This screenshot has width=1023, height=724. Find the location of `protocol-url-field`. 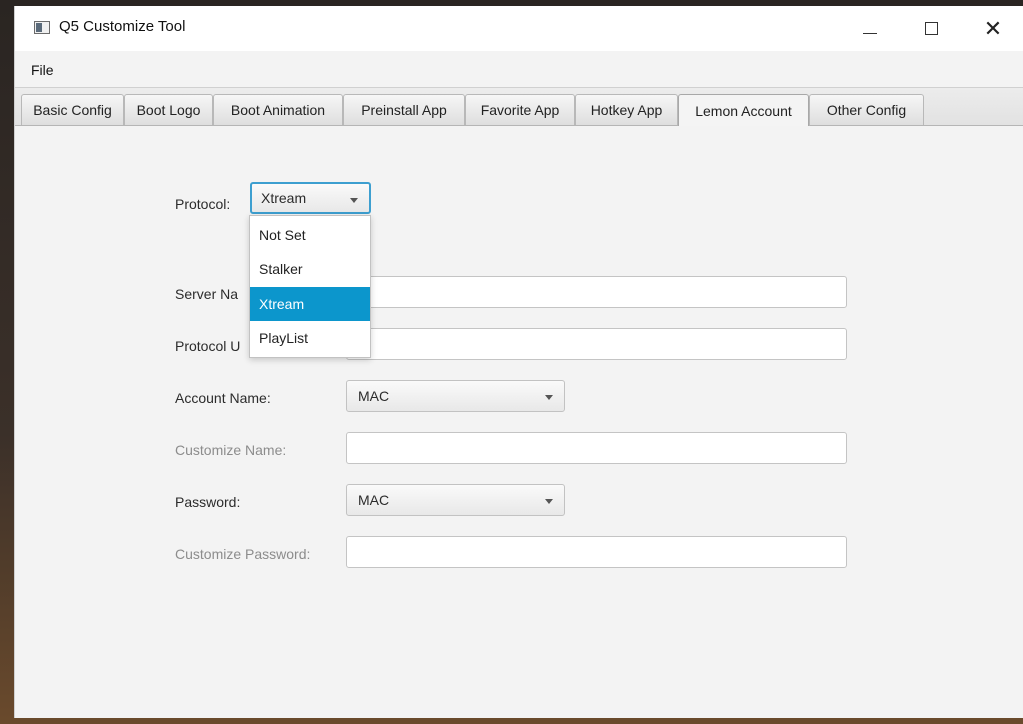

protocol-url-field is located at coordinates (596, 344).